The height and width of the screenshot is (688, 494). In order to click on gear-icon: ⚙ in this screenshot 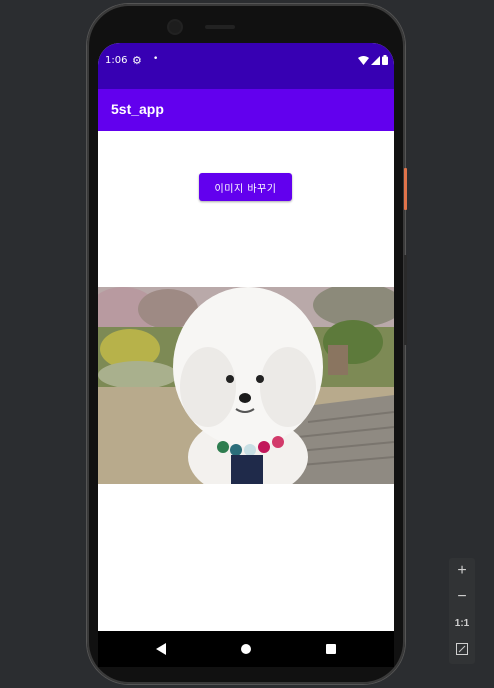, I will do `click(137, 60)`.